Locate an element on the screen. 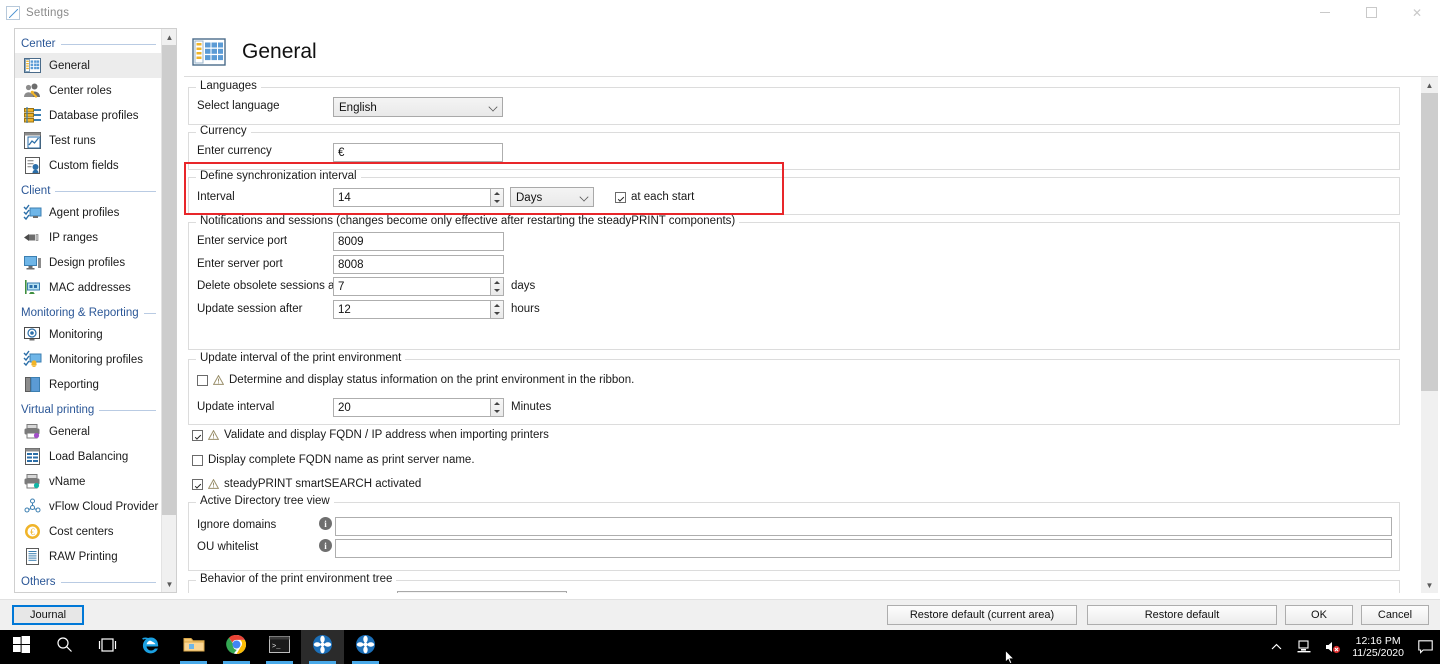 Image resolution: width=1440 pixels, height=664 pixels. network-icon is located at coordinates (1304, 647).